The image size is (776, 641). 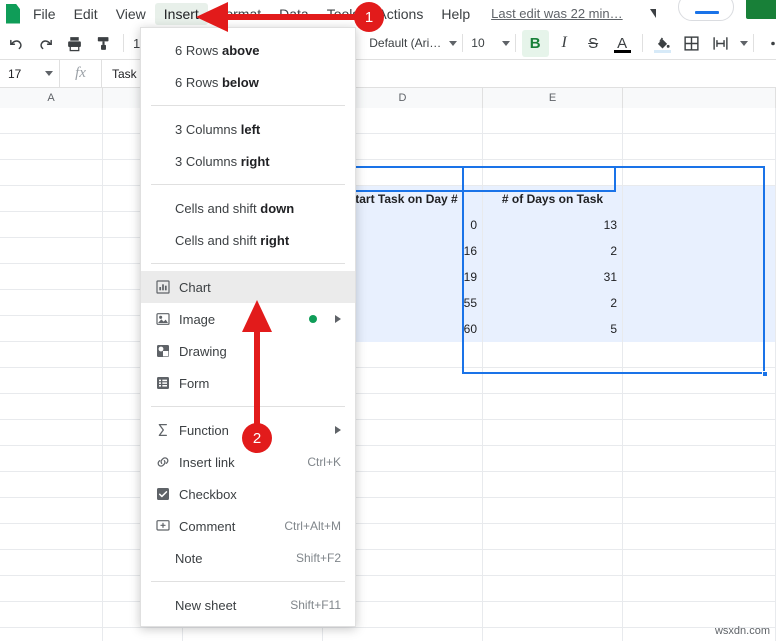 What do you see at coordinates (535, 43) in the screenshot?
I see `bold-button: B` at bounding box center [535, 43].